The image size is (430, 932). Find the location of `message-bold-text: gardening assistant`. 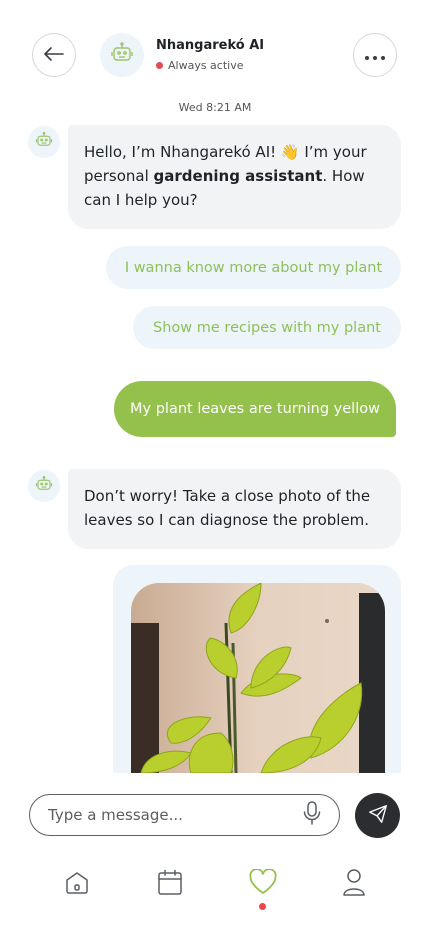

message-bold-text: gardening assistant is located at coordinates (238, 176).